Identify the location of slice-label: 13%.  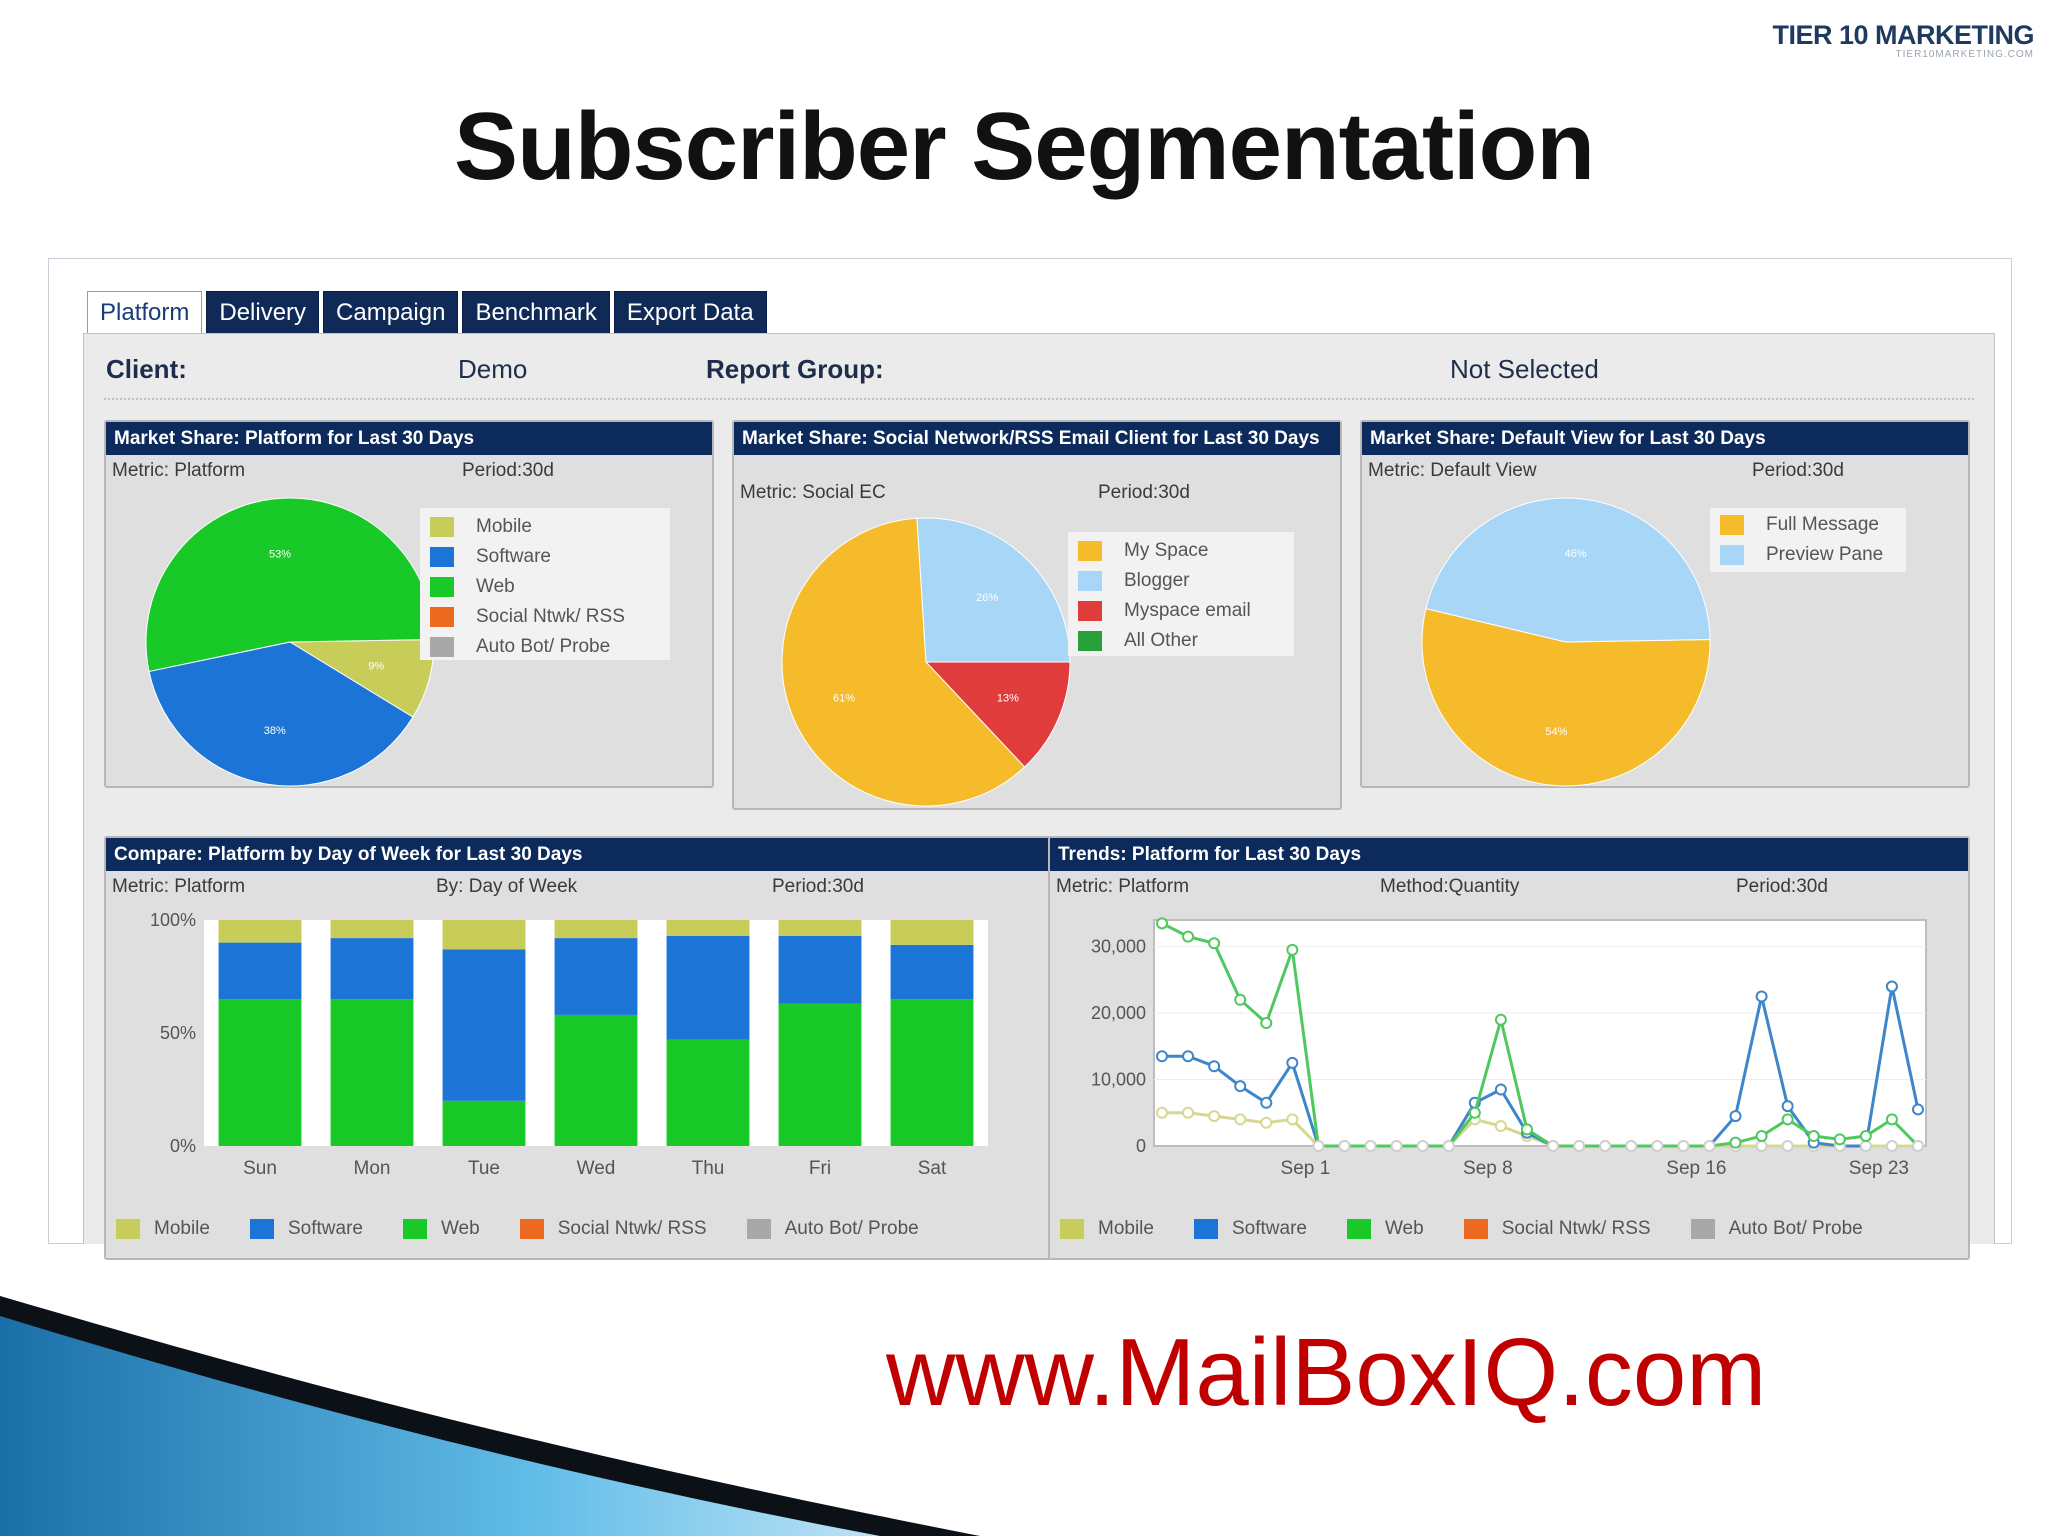
(1008, 698).